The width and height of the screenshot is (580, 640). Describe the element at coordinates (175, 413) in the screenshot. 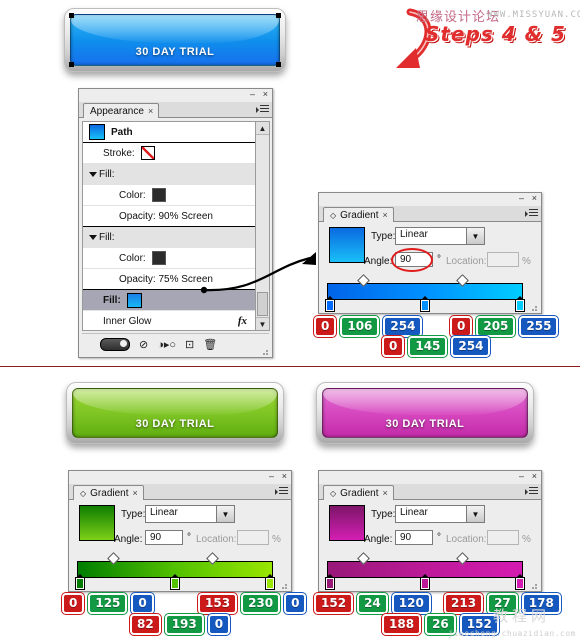

I see `green-trial-button: 30 DAY TRIAL` at that location.